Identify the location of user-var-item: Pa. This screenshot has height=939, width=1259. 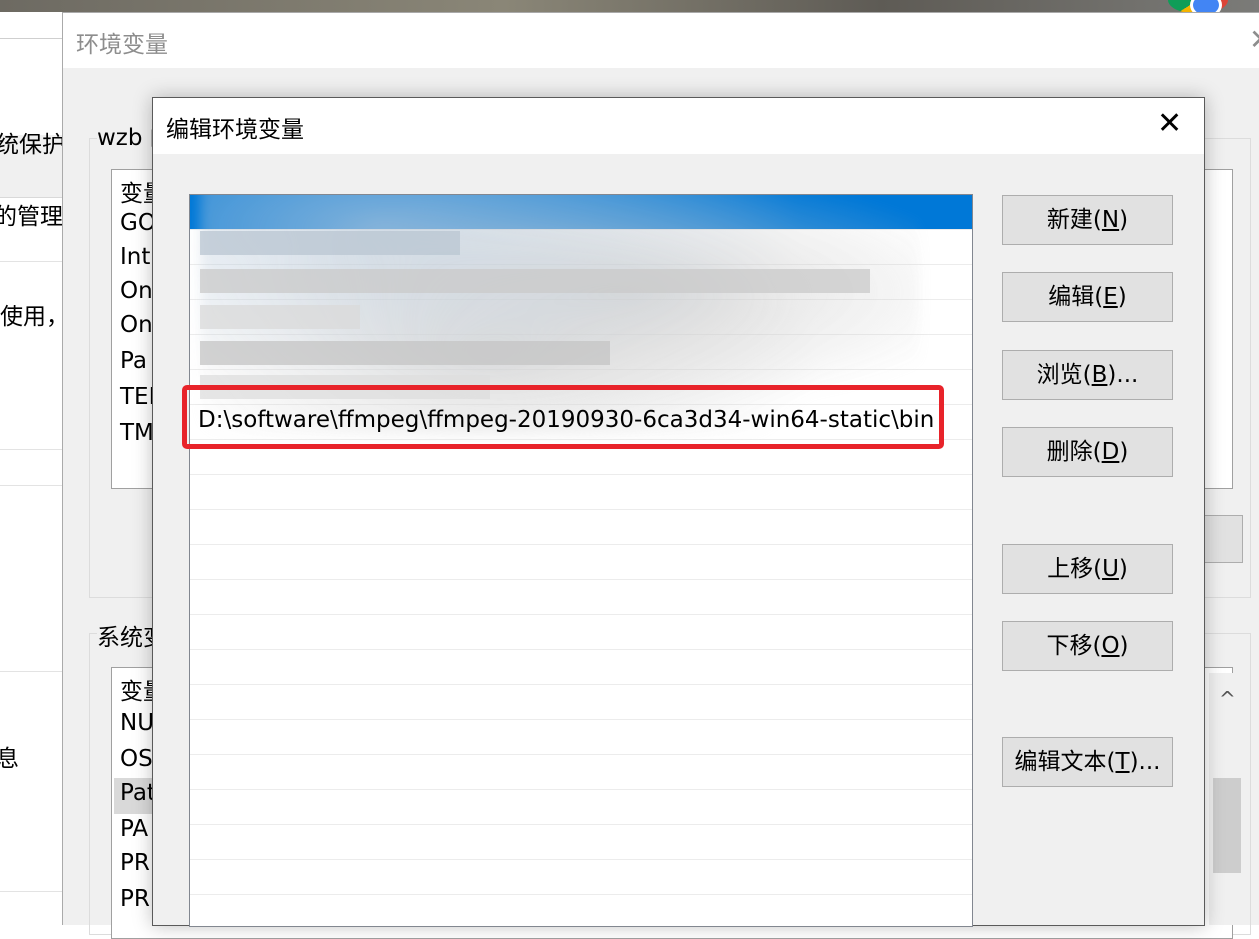
(133, 361).